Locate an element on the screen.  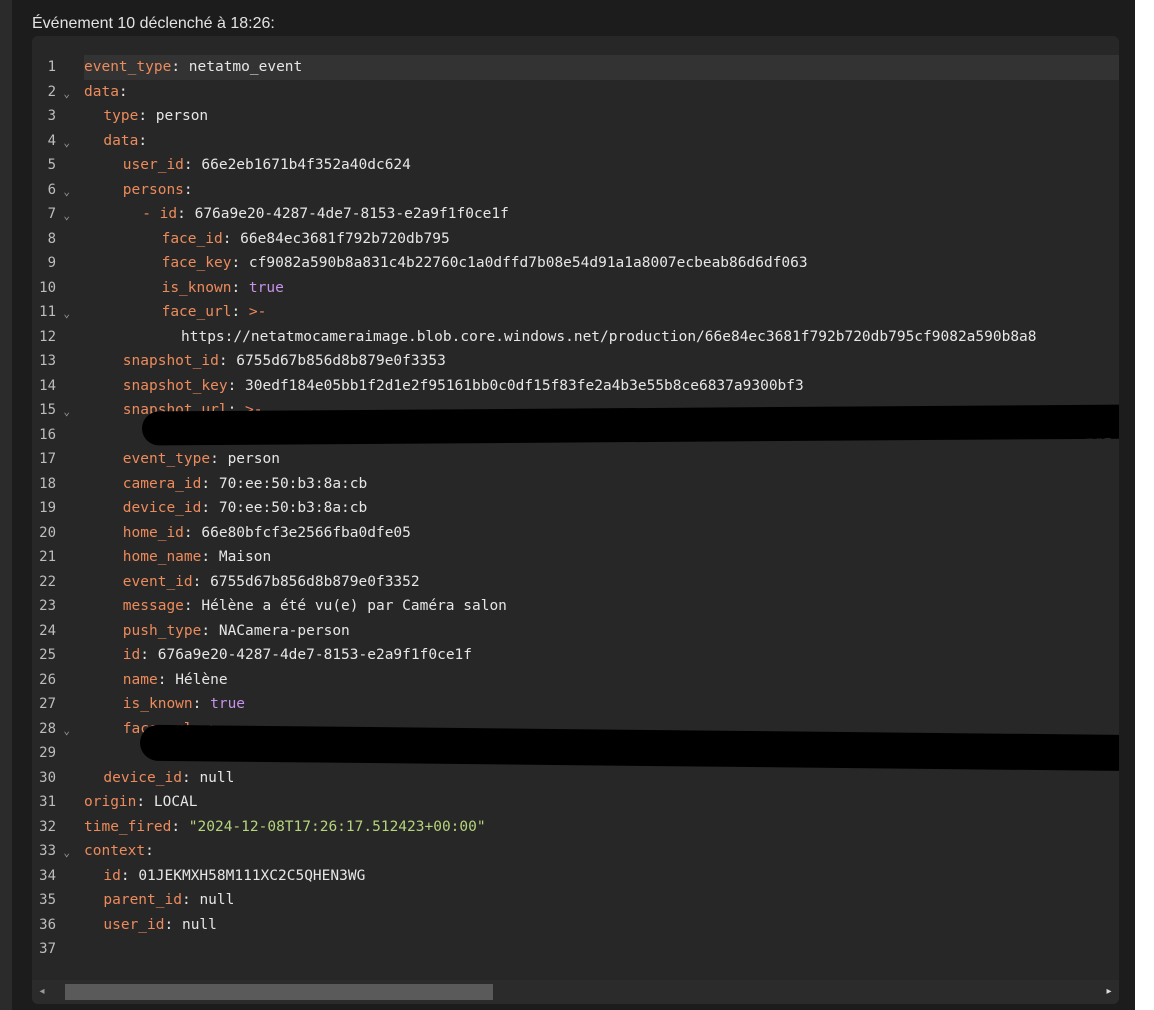
code-line: type: person is located at coordinates (601, 116).